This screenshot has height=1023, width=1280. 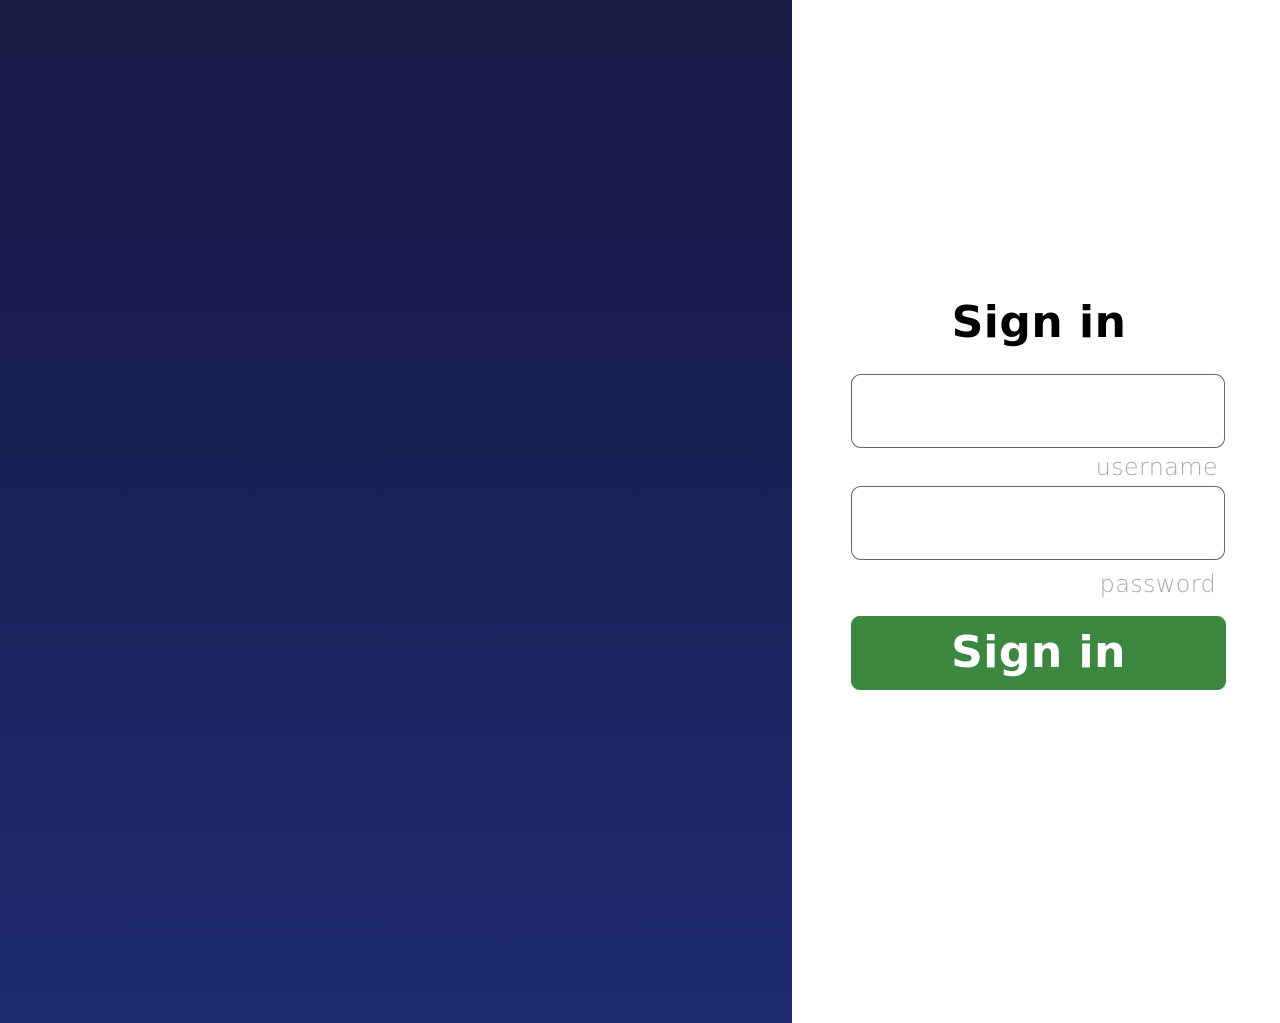 I want to click on page-title: Sign in, so click(x=1039, y=322).